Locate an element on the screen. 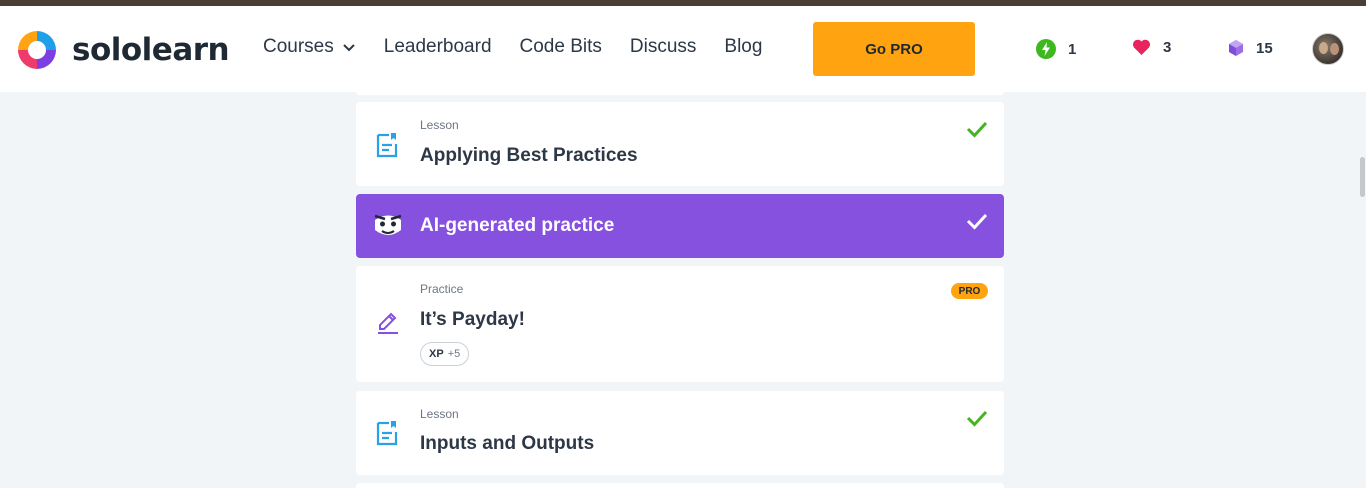 This screenshot has width=1366, height=488. nav-code-bits: Code Bits is located at coordinates (561, 47).